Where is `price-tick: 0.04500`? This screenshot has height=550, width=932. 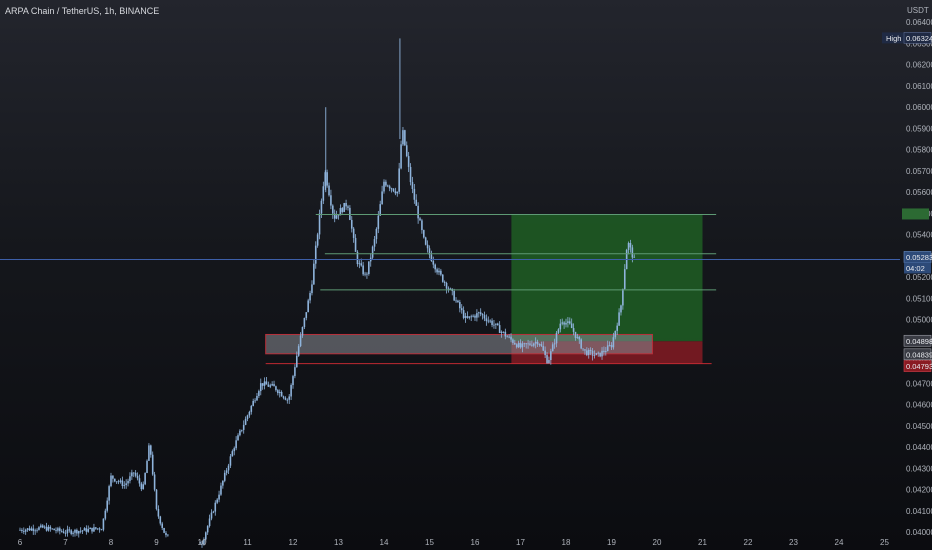
price-tick: 0.04500 is located at coordinates (919, 426).